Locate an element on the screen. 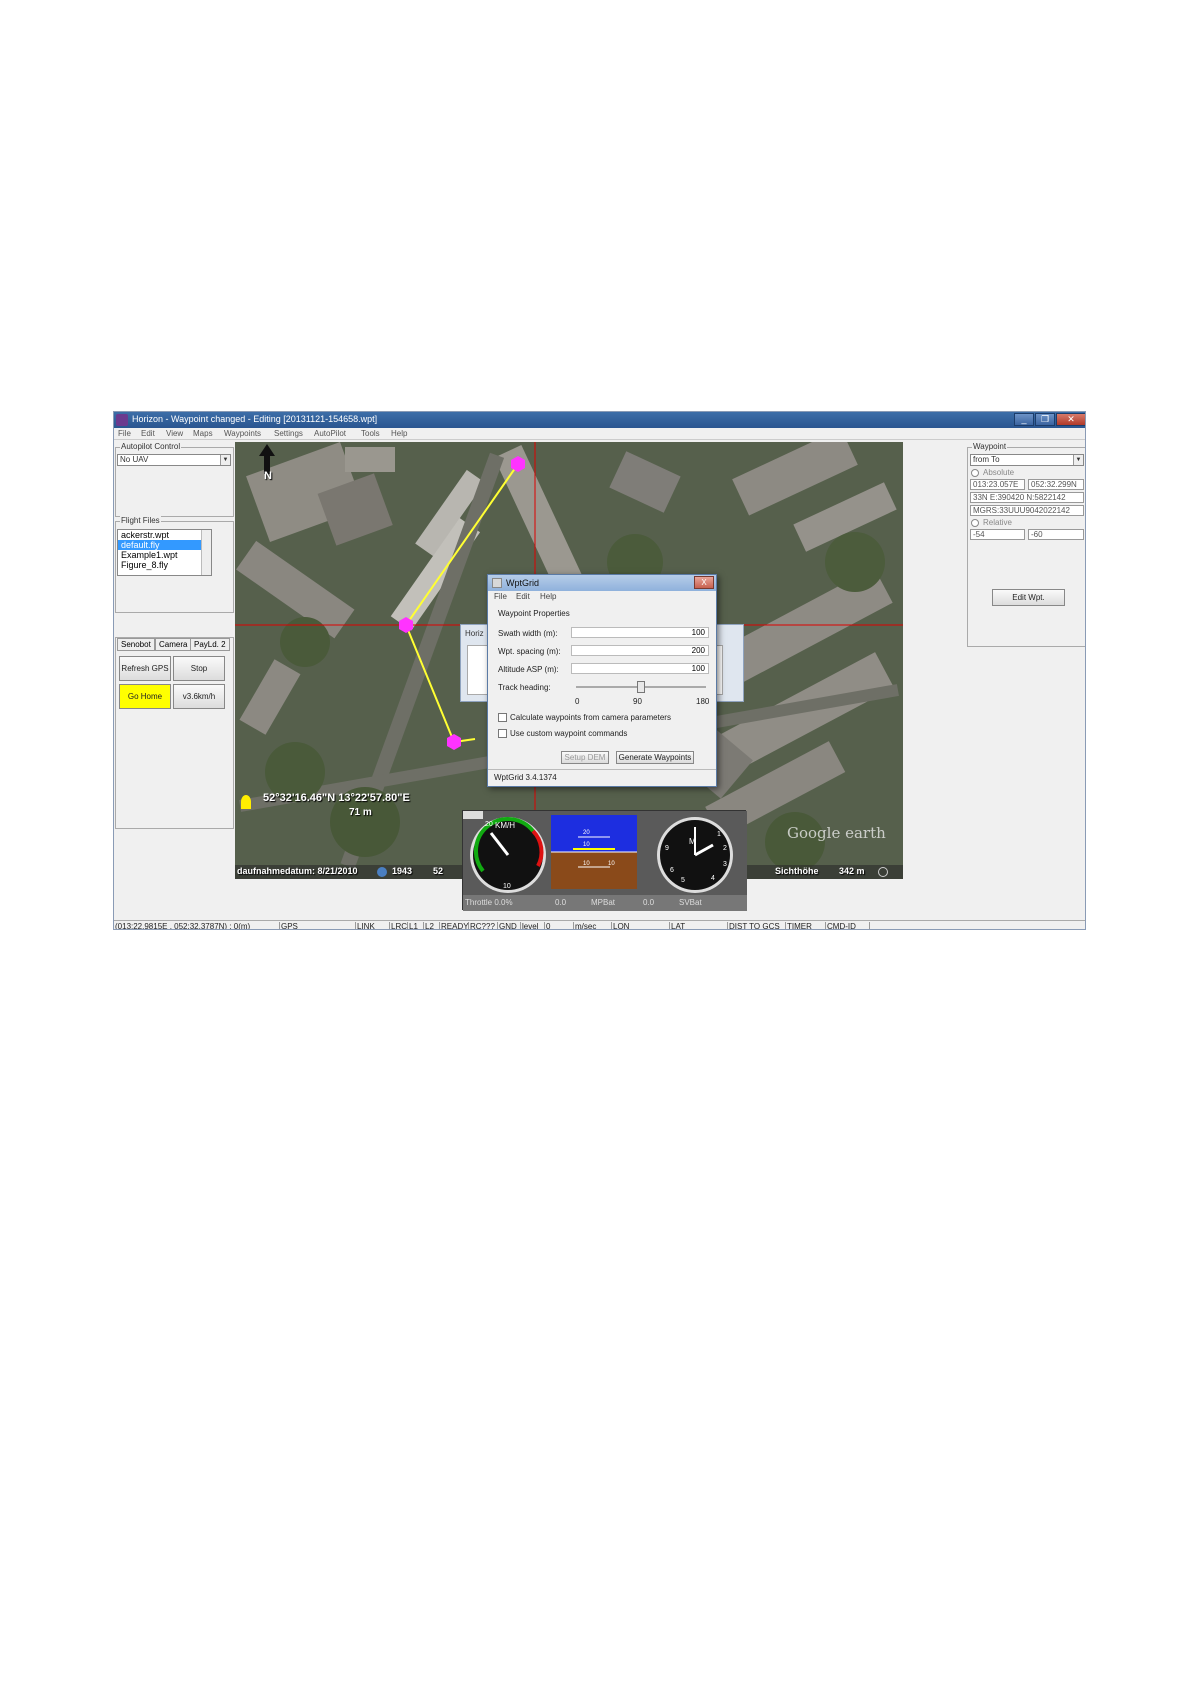 Image resolution: width=1191 pixels, height=1684 pixels. custom-commands-label: Use custom waypoint commands is located at coordinates (569, 733).